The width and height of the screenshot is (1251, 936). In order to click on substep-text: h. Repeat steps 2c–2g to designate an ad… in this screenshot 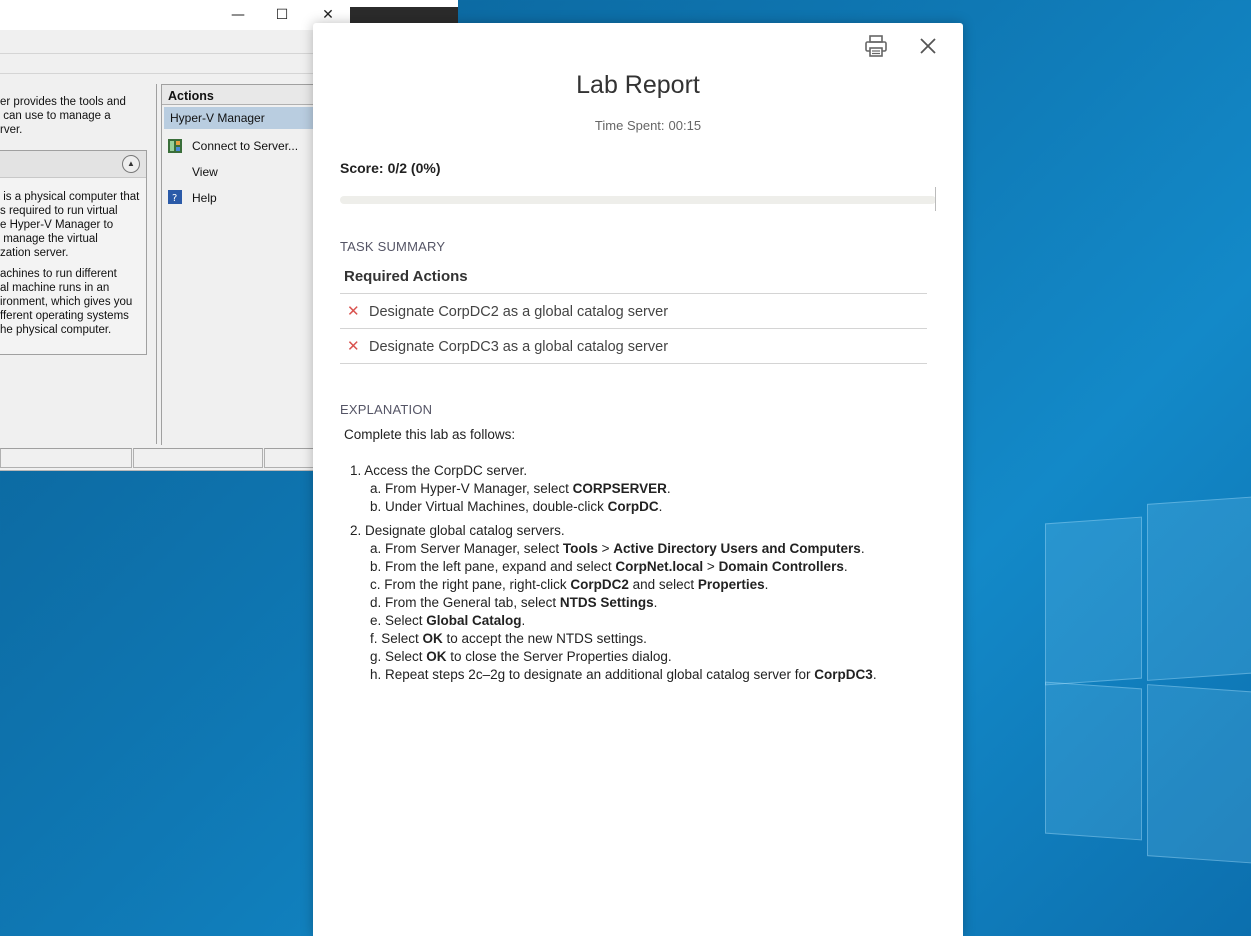, I will do `click(592, 674)`.